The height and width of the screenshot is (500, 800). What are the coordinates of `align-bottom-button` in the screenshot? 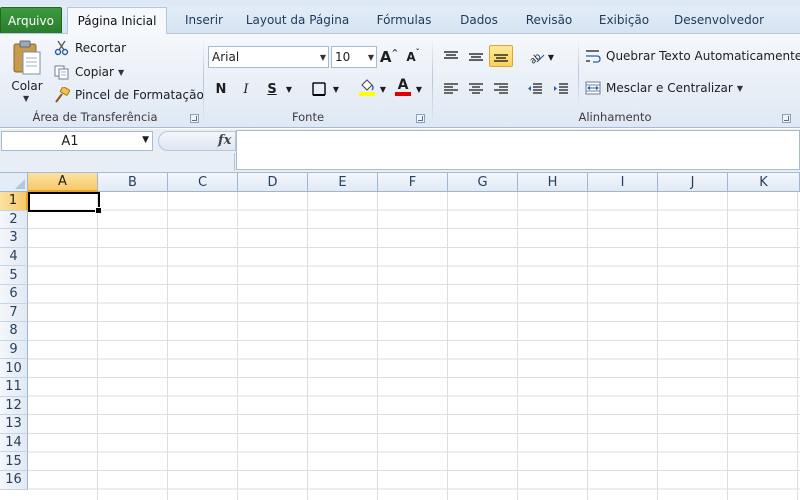 It's located at (501, 56).